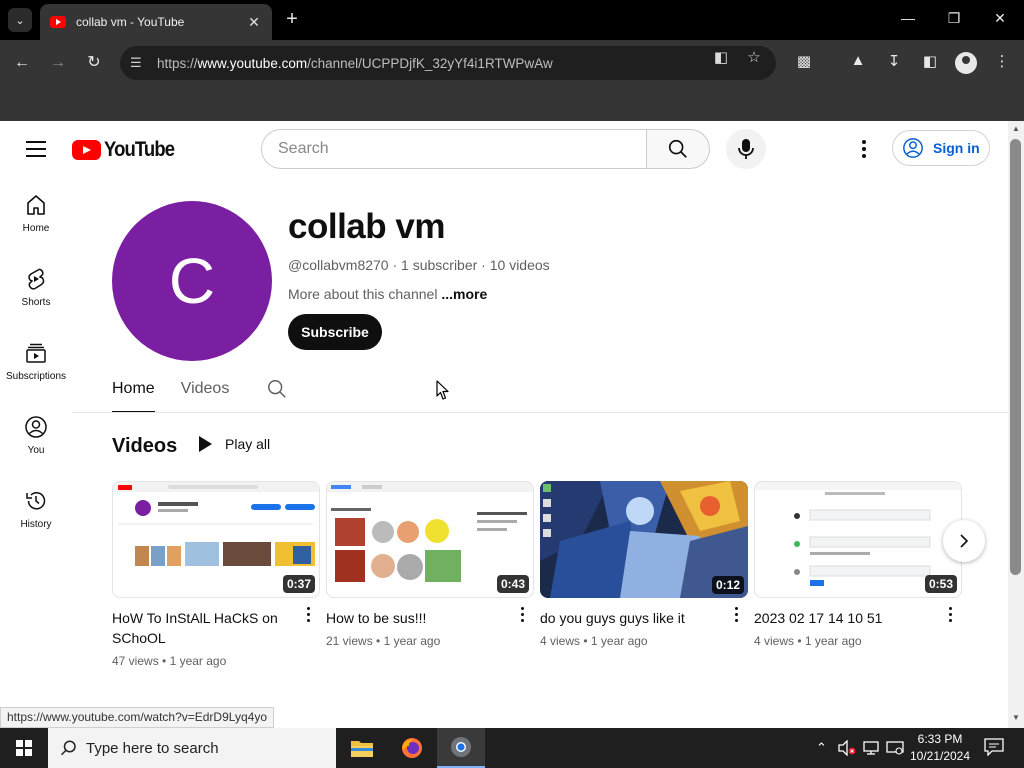 This screenshot has width=1024, height=768. Describe the element at coordinates (205, 389) in the screenshot. I see `tab-videos: Videos` at that location.